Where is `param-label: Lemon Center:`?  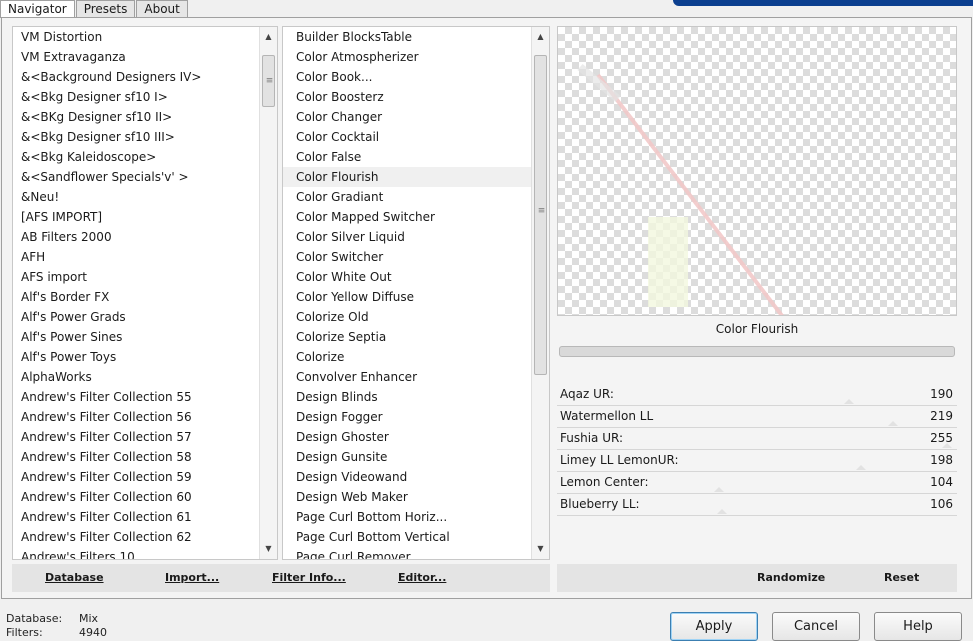 param-label: Lemon Center: is located at coordinates (604, 482).